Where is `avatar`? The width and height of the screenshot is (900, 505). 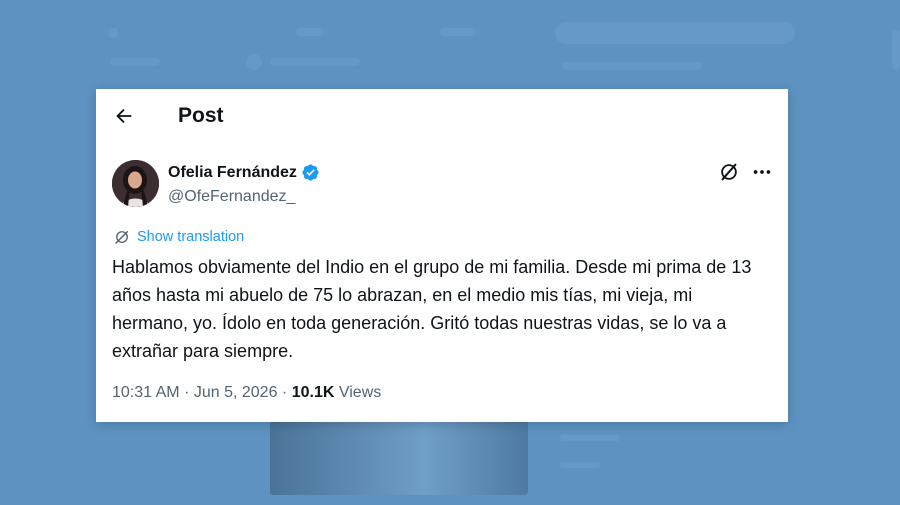
avatar is located at coordinates (135, 183).